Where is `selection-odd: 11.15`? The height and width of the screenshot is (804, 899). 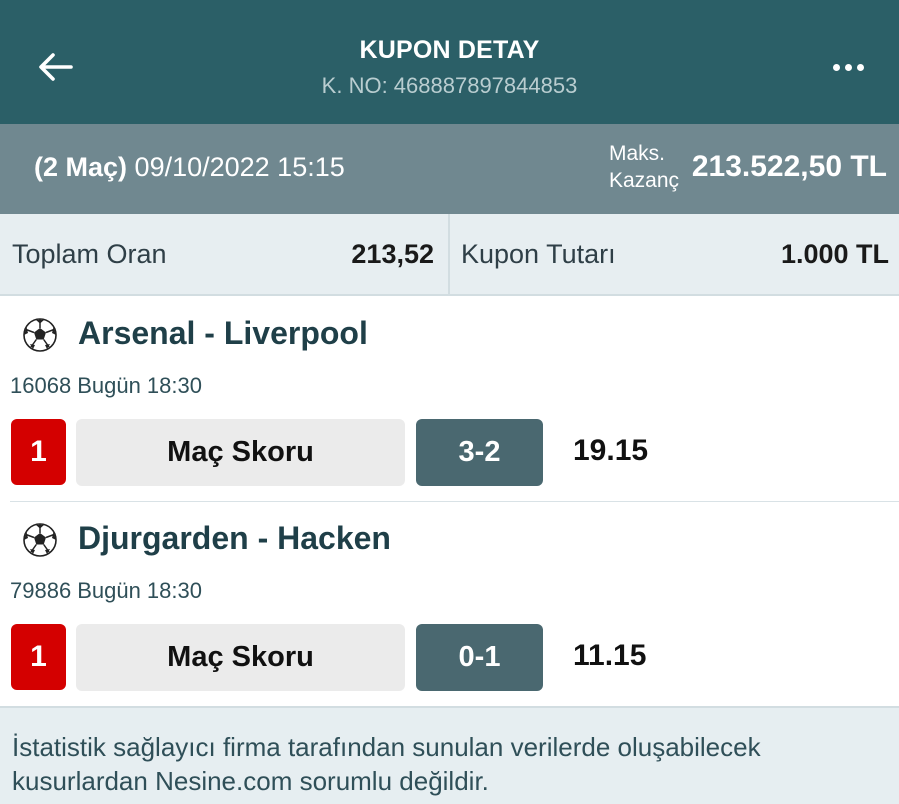 selection-odd: 11.15 is located at coordinates (610, 655).